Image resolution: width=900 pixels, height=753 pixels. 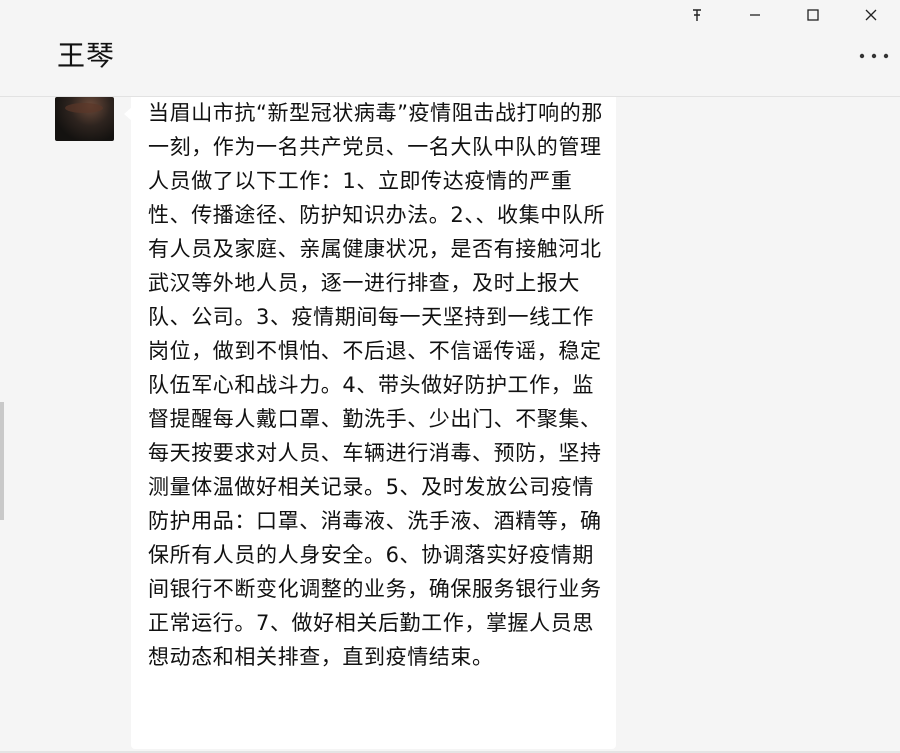 What do you see at coordinates (84, 119) in the screenshot?
I see `sender-avatar` at bounding box center [84, 119].